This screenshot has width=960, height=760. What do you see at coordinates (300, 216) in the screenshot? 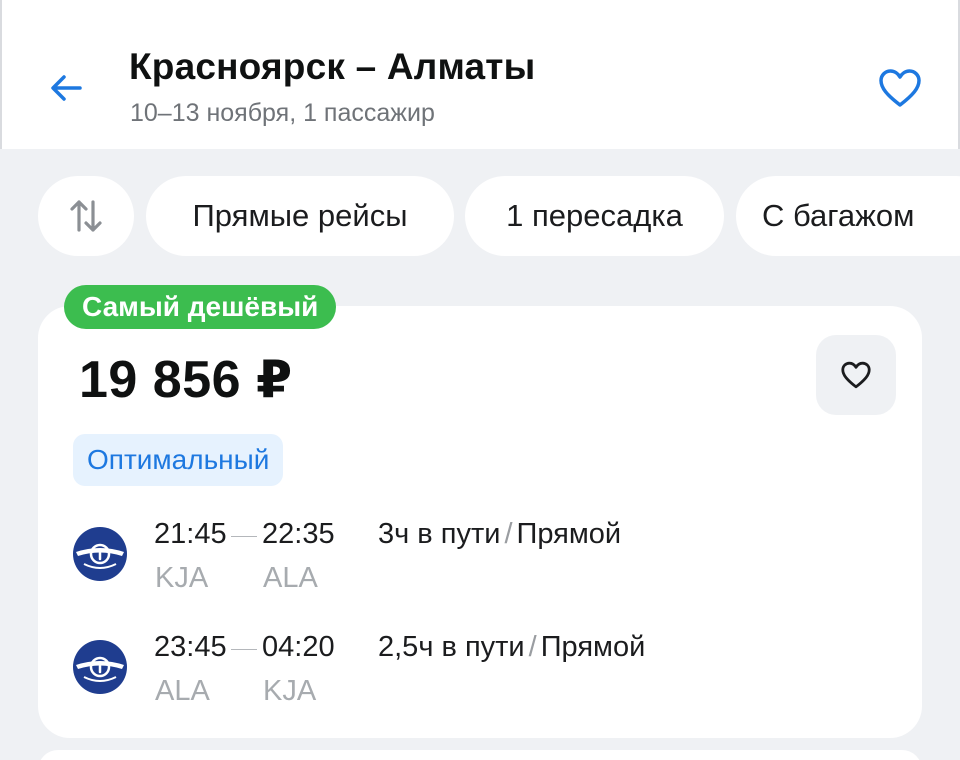
I see `filter-direct-flights: Прямые рейсы` at bounding box center [300, 216].